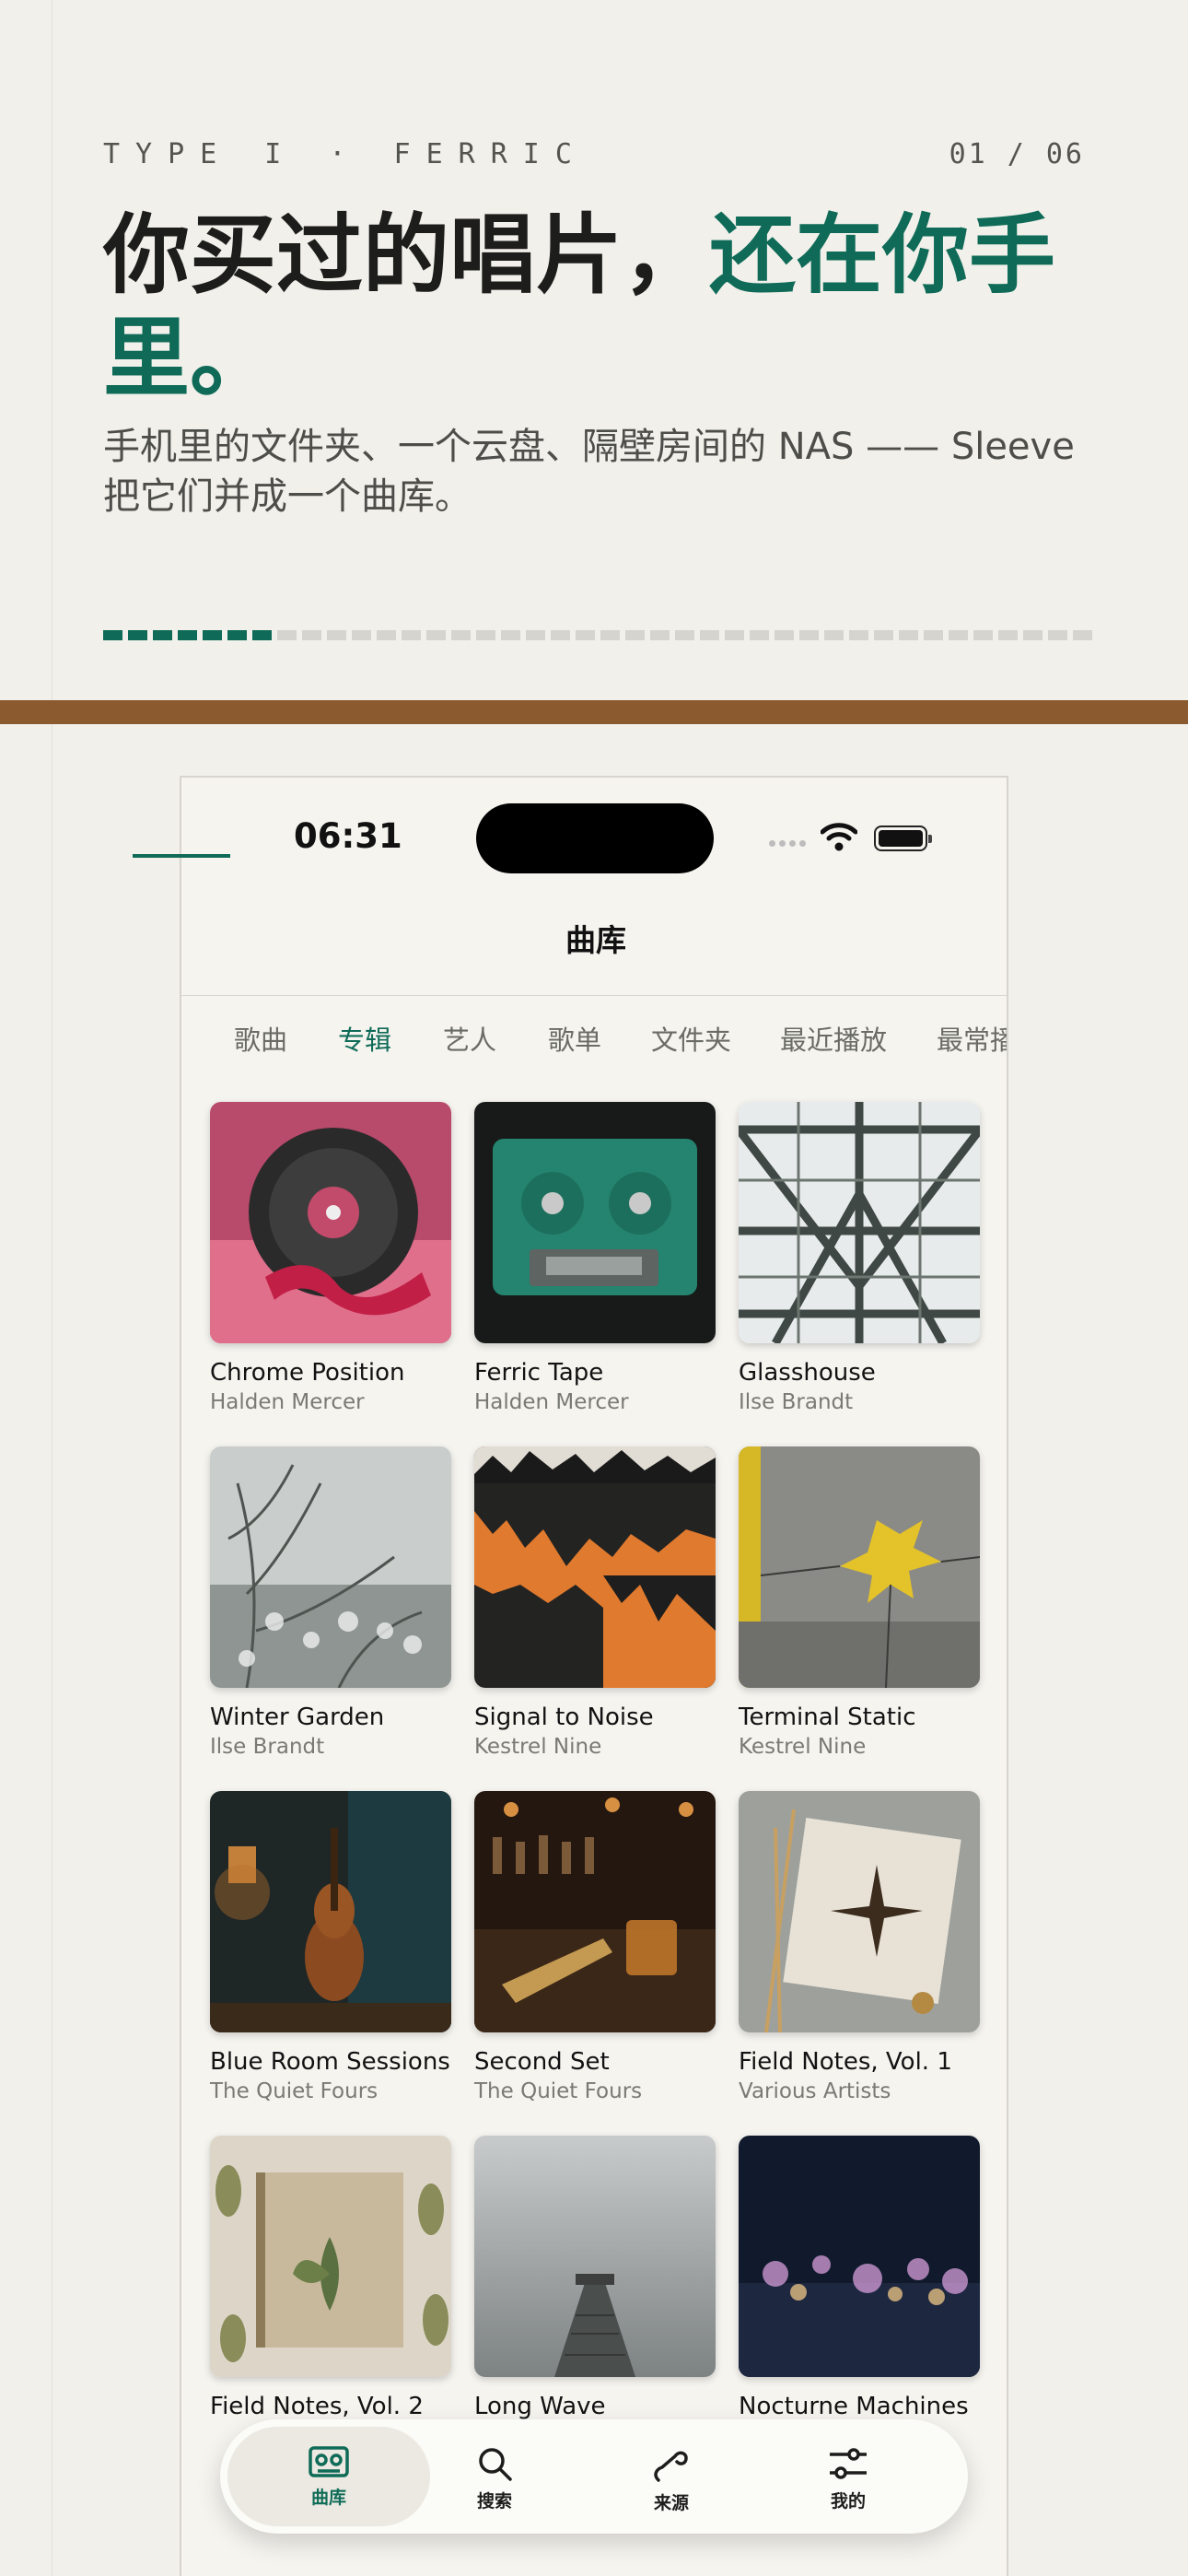  I want to click on album-card: Ferric Tape Halden Mercer, so click(595, 1258).